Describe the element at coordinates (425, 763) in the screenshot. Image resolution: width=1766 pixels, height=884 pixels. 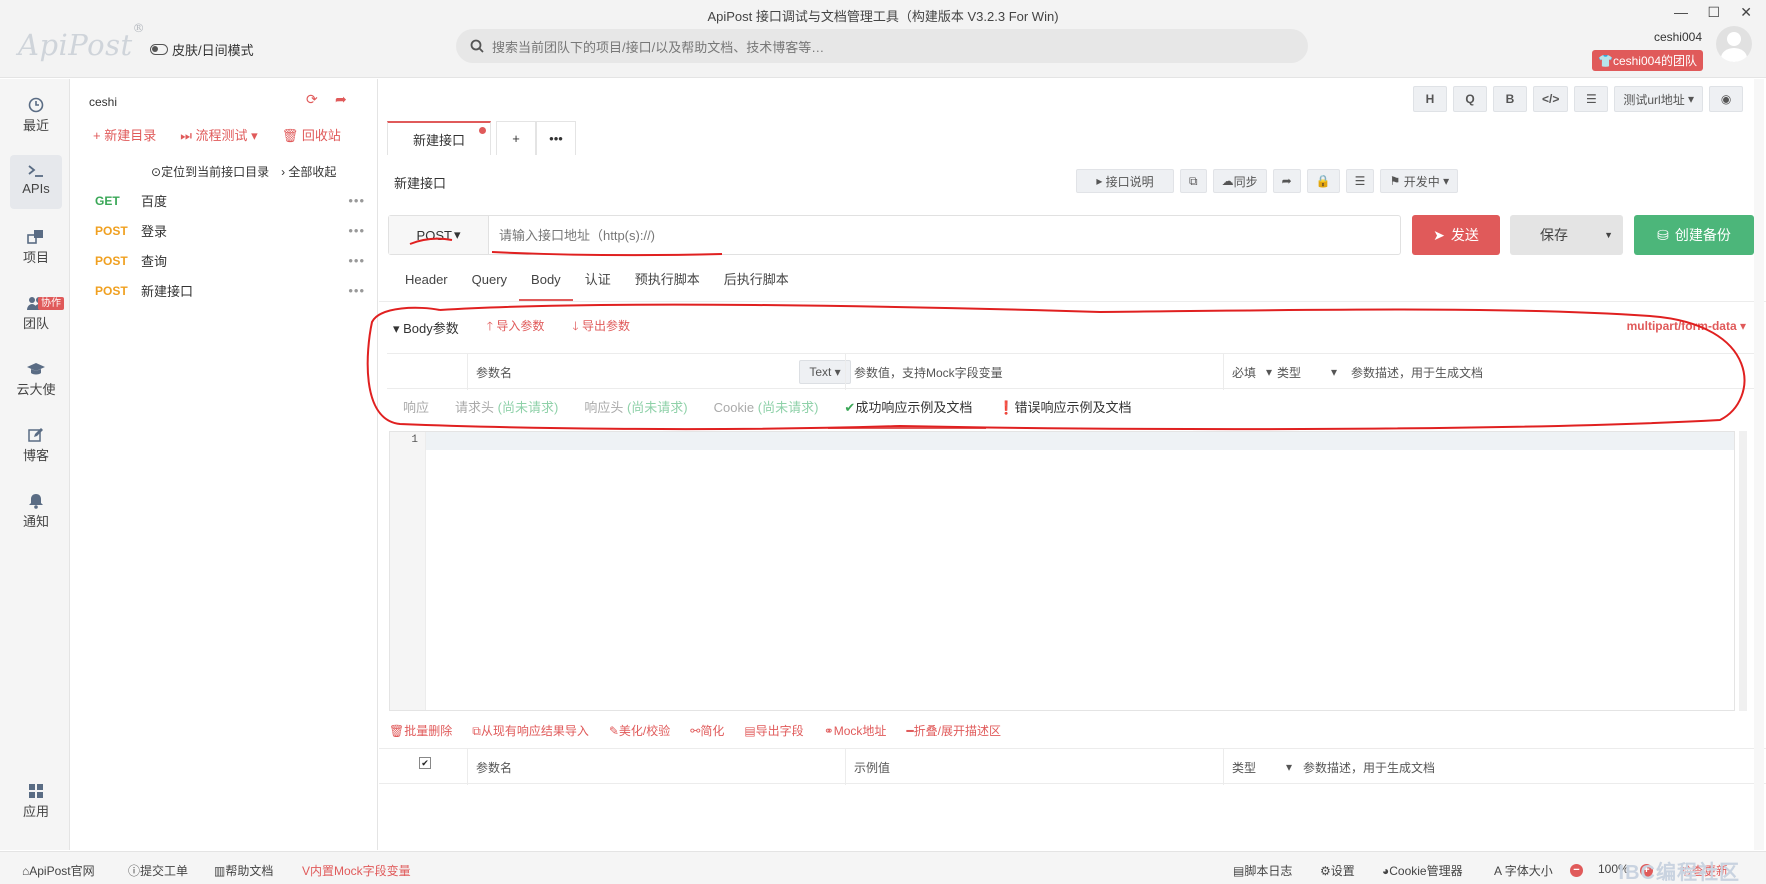
I see `select-all-checkbox: ✔` at that location.